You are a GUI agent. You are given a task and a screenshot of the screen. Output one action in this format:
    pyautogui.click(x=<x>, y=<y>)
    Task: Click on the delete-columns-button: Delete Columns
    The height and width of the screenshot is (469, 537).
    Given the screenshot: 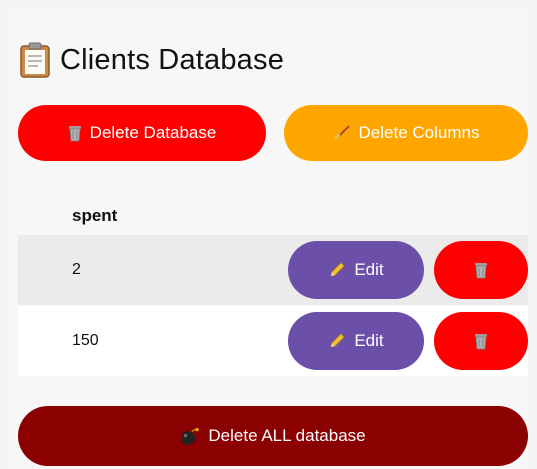 What is the action you would take?
    pyautogui.click(x=406, y=133)
    